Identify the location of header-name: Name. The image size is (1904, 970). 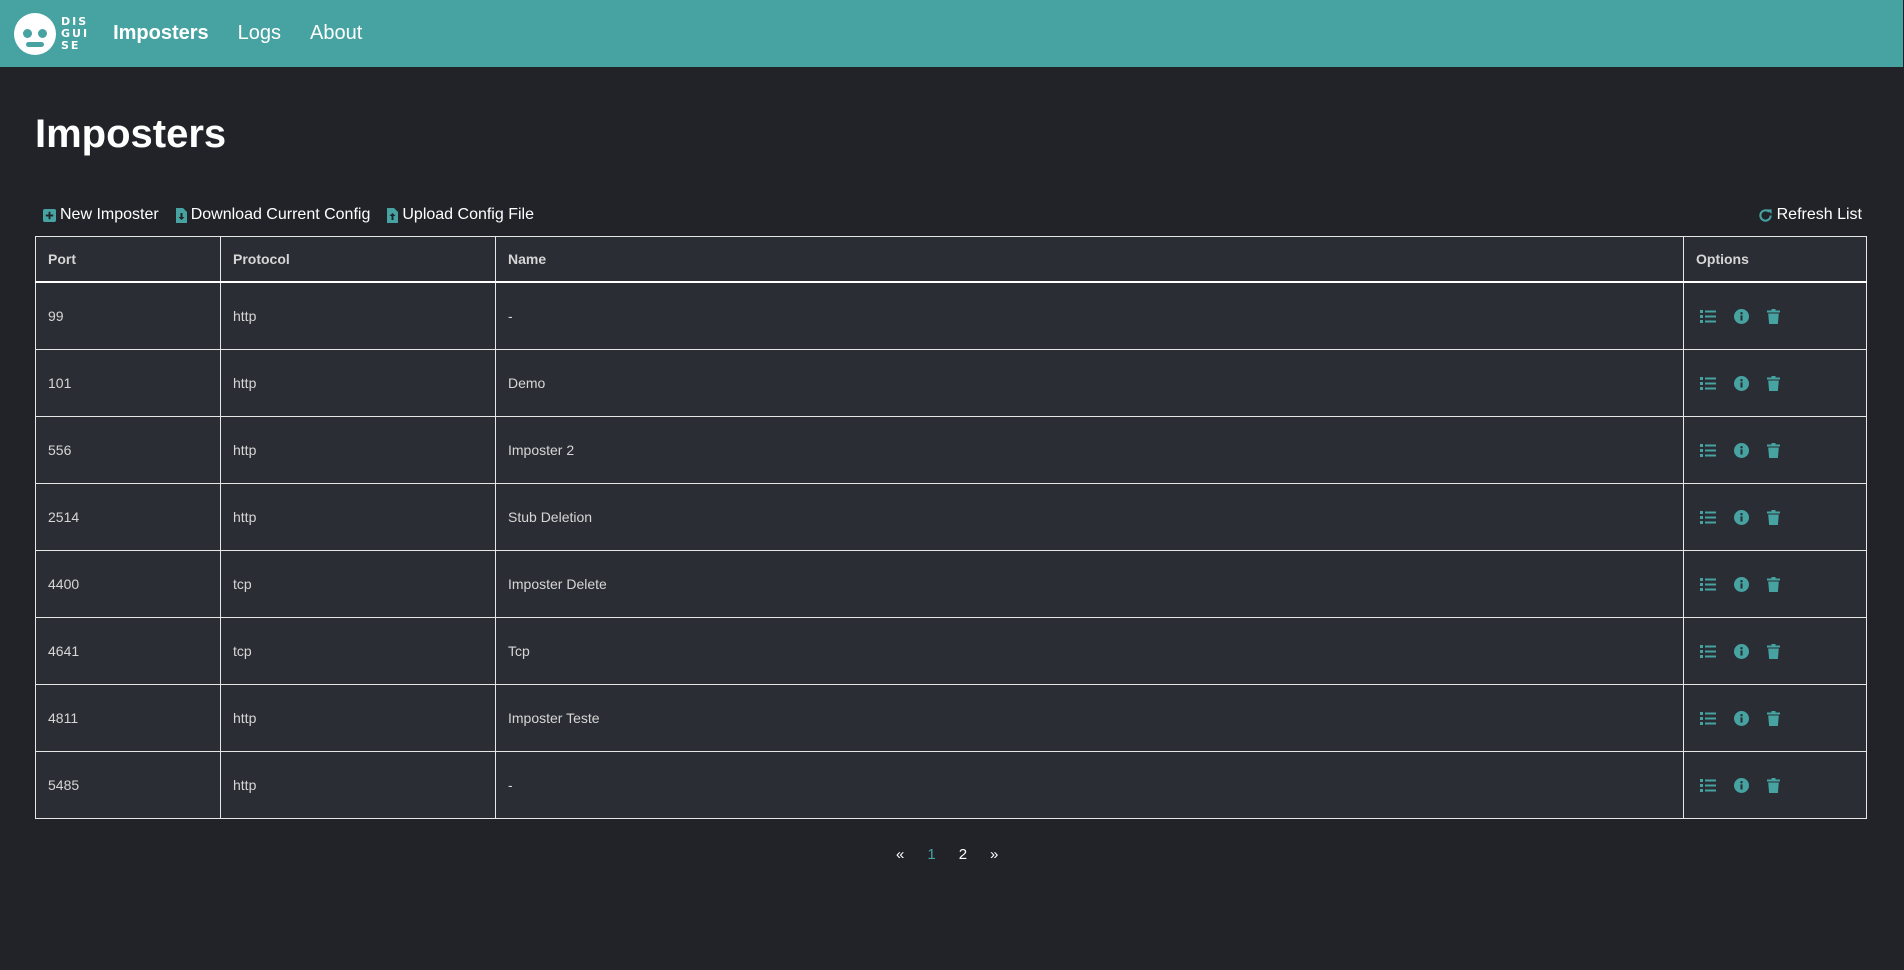
(1089, 259).